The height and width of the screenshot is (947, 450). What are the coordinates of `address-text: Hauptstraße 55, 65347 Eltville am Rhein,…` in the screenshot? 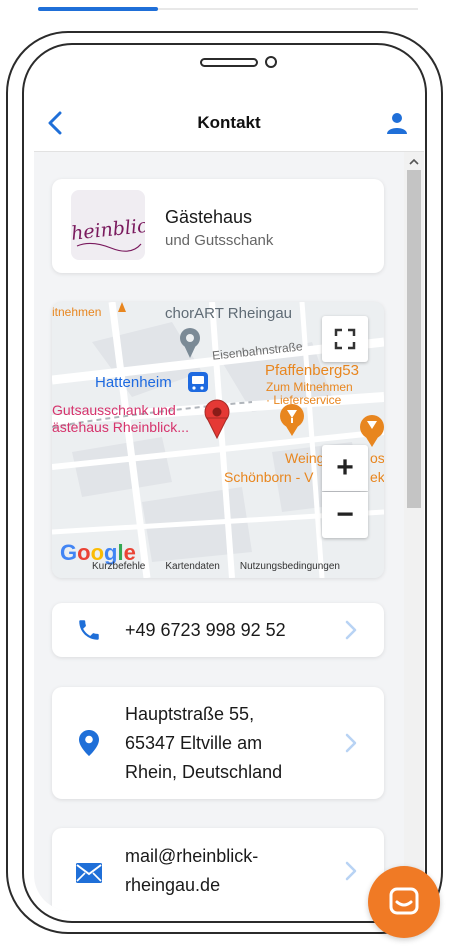 It's located at (203, 743).